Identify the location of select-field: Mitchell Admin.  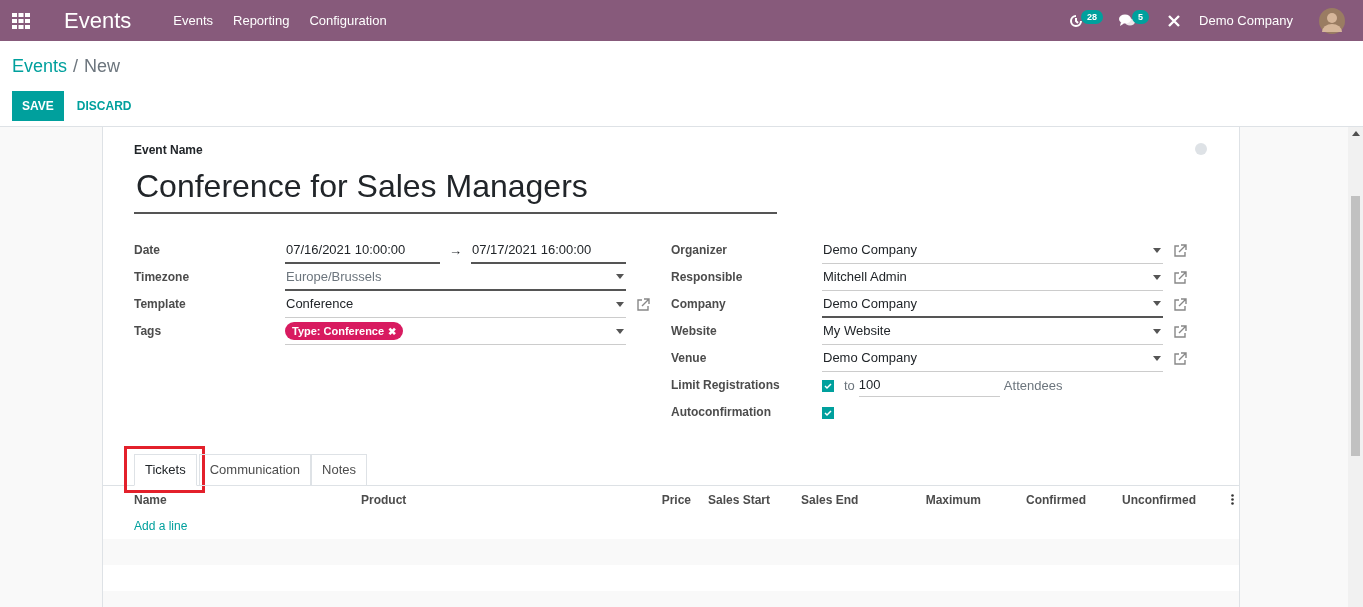
(992, 277).